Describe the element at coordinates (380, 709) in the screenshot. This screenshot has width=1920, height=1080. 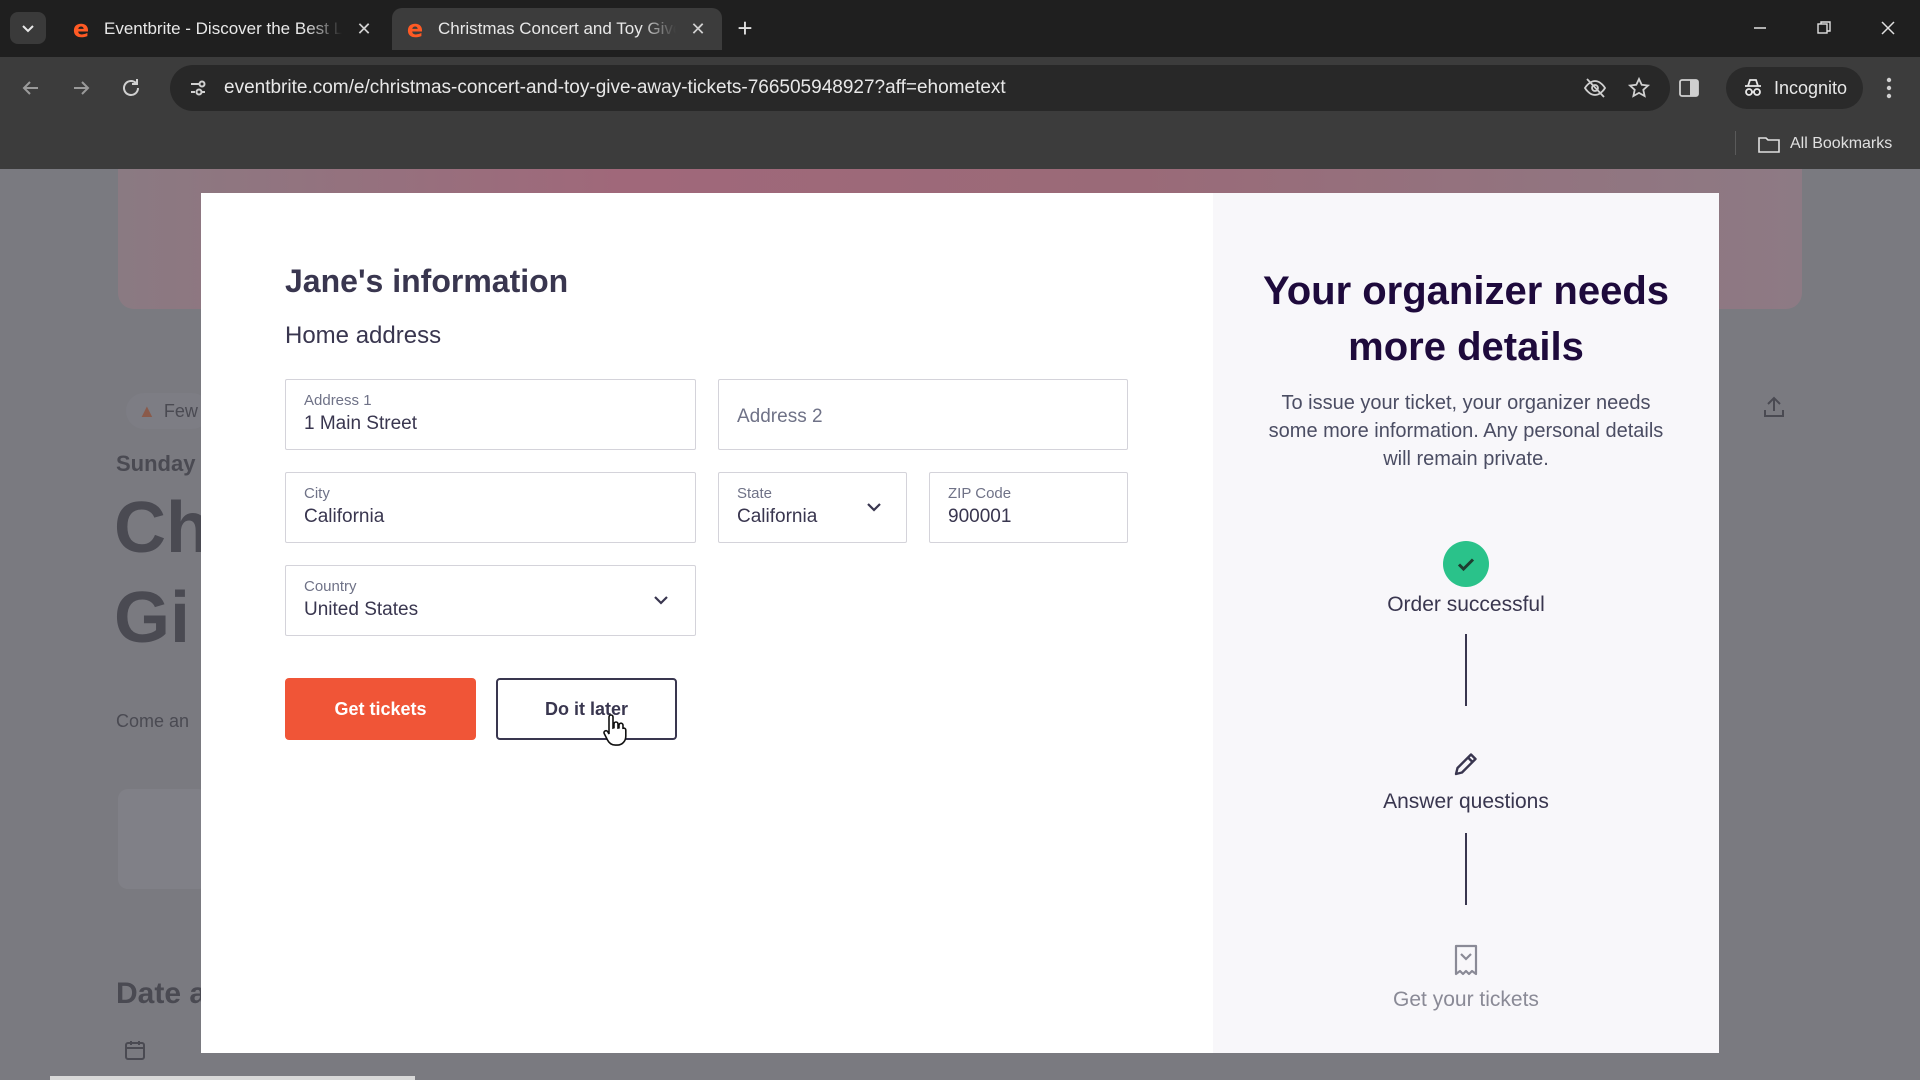
I see `get-tickets-button: Get tickets` at that location.